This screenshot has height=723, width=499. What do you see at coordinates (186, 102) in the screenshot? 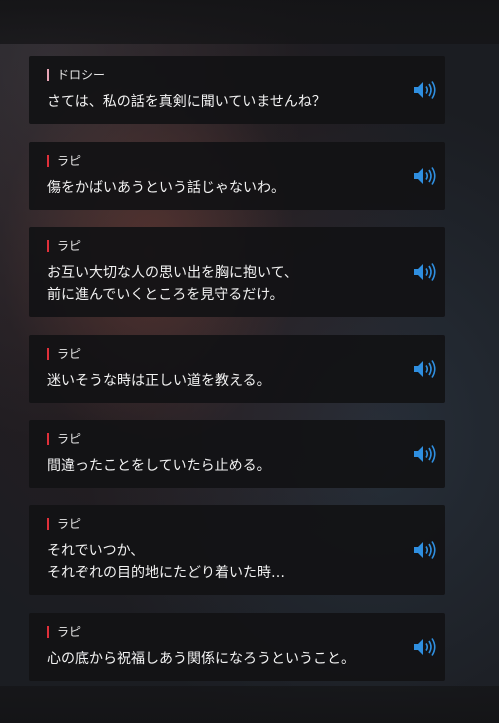
I see `dialogue-text: さては、私の話を真剣に聞いていませんね？` at bounding box center [186, 102].